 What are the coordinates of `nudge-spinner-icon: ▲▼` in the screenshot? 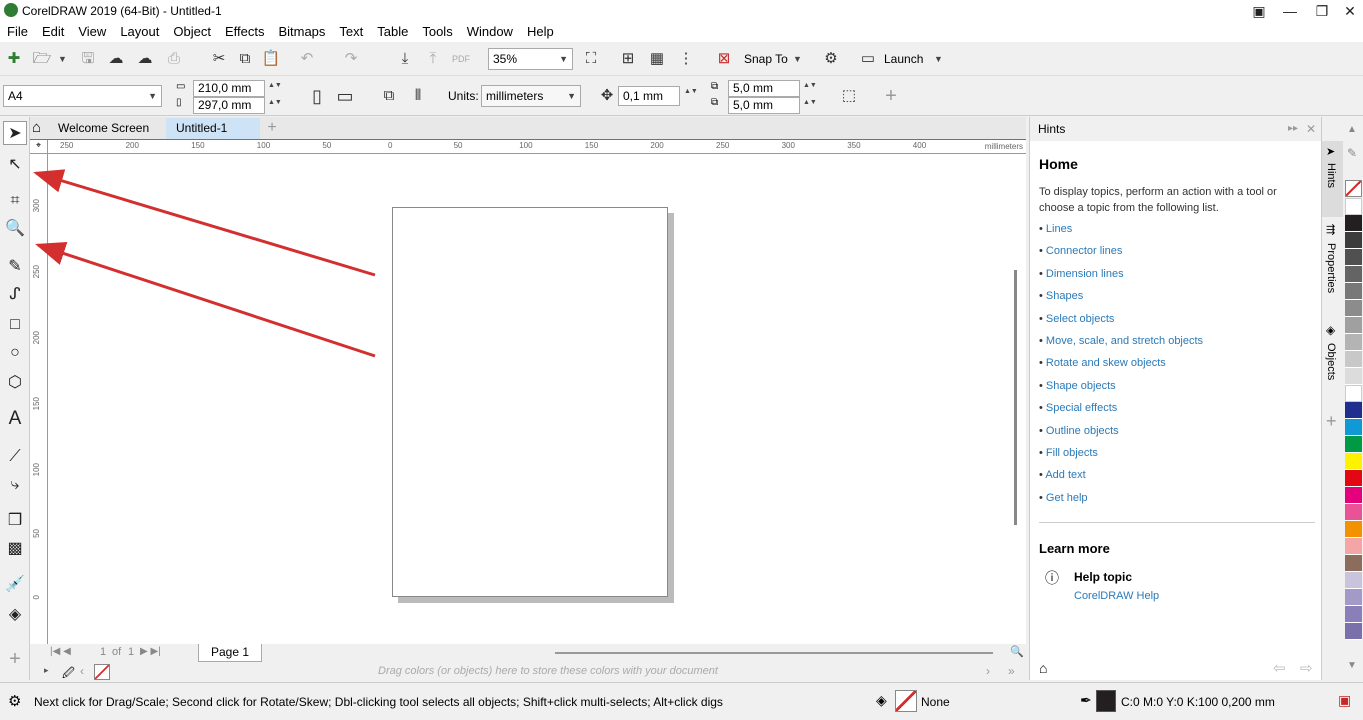 It's located at (691, 91).